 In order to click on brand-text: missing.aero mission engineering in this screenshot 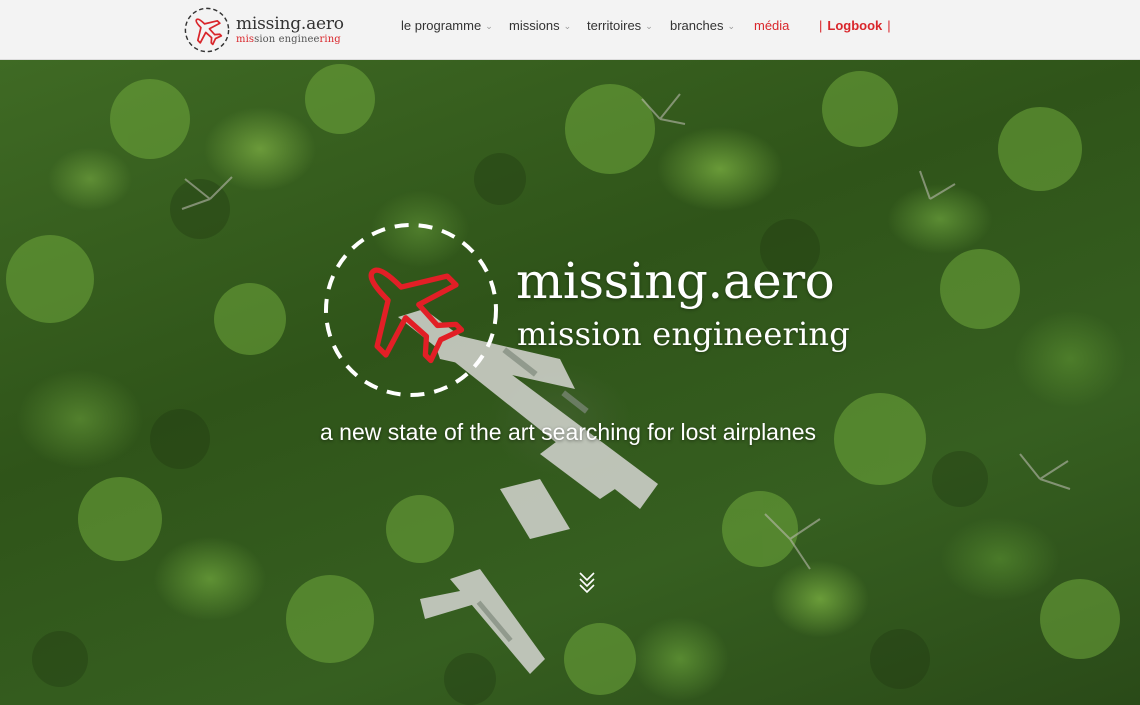, I will do `click(290, 29)`.